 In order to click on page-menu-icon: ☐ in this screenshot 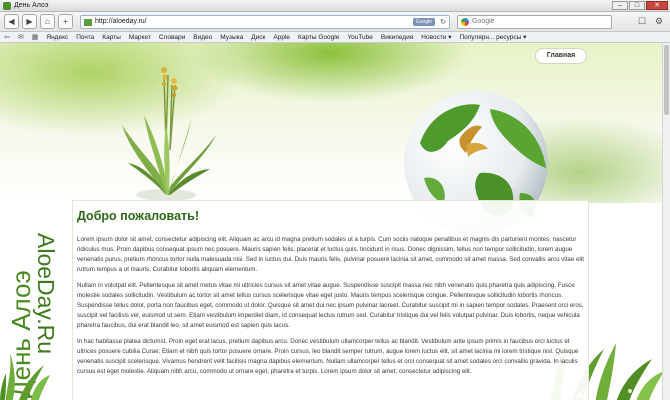, I will do `click(642, 21)`.